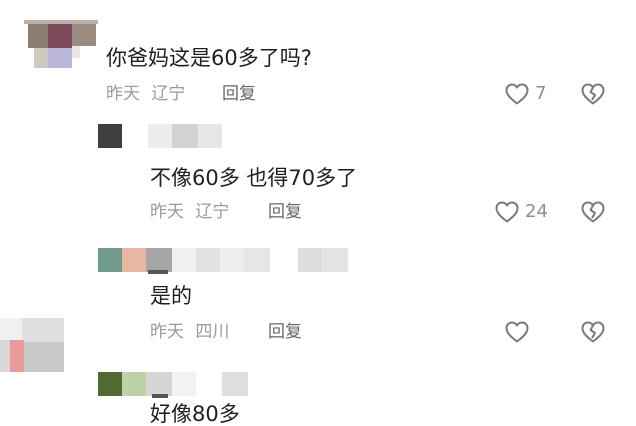 The image size is (636, 426). What do you see at coordinates (536, 211) in the screenshot?
I see `like-count: 24` at bounding box center [536, 211].